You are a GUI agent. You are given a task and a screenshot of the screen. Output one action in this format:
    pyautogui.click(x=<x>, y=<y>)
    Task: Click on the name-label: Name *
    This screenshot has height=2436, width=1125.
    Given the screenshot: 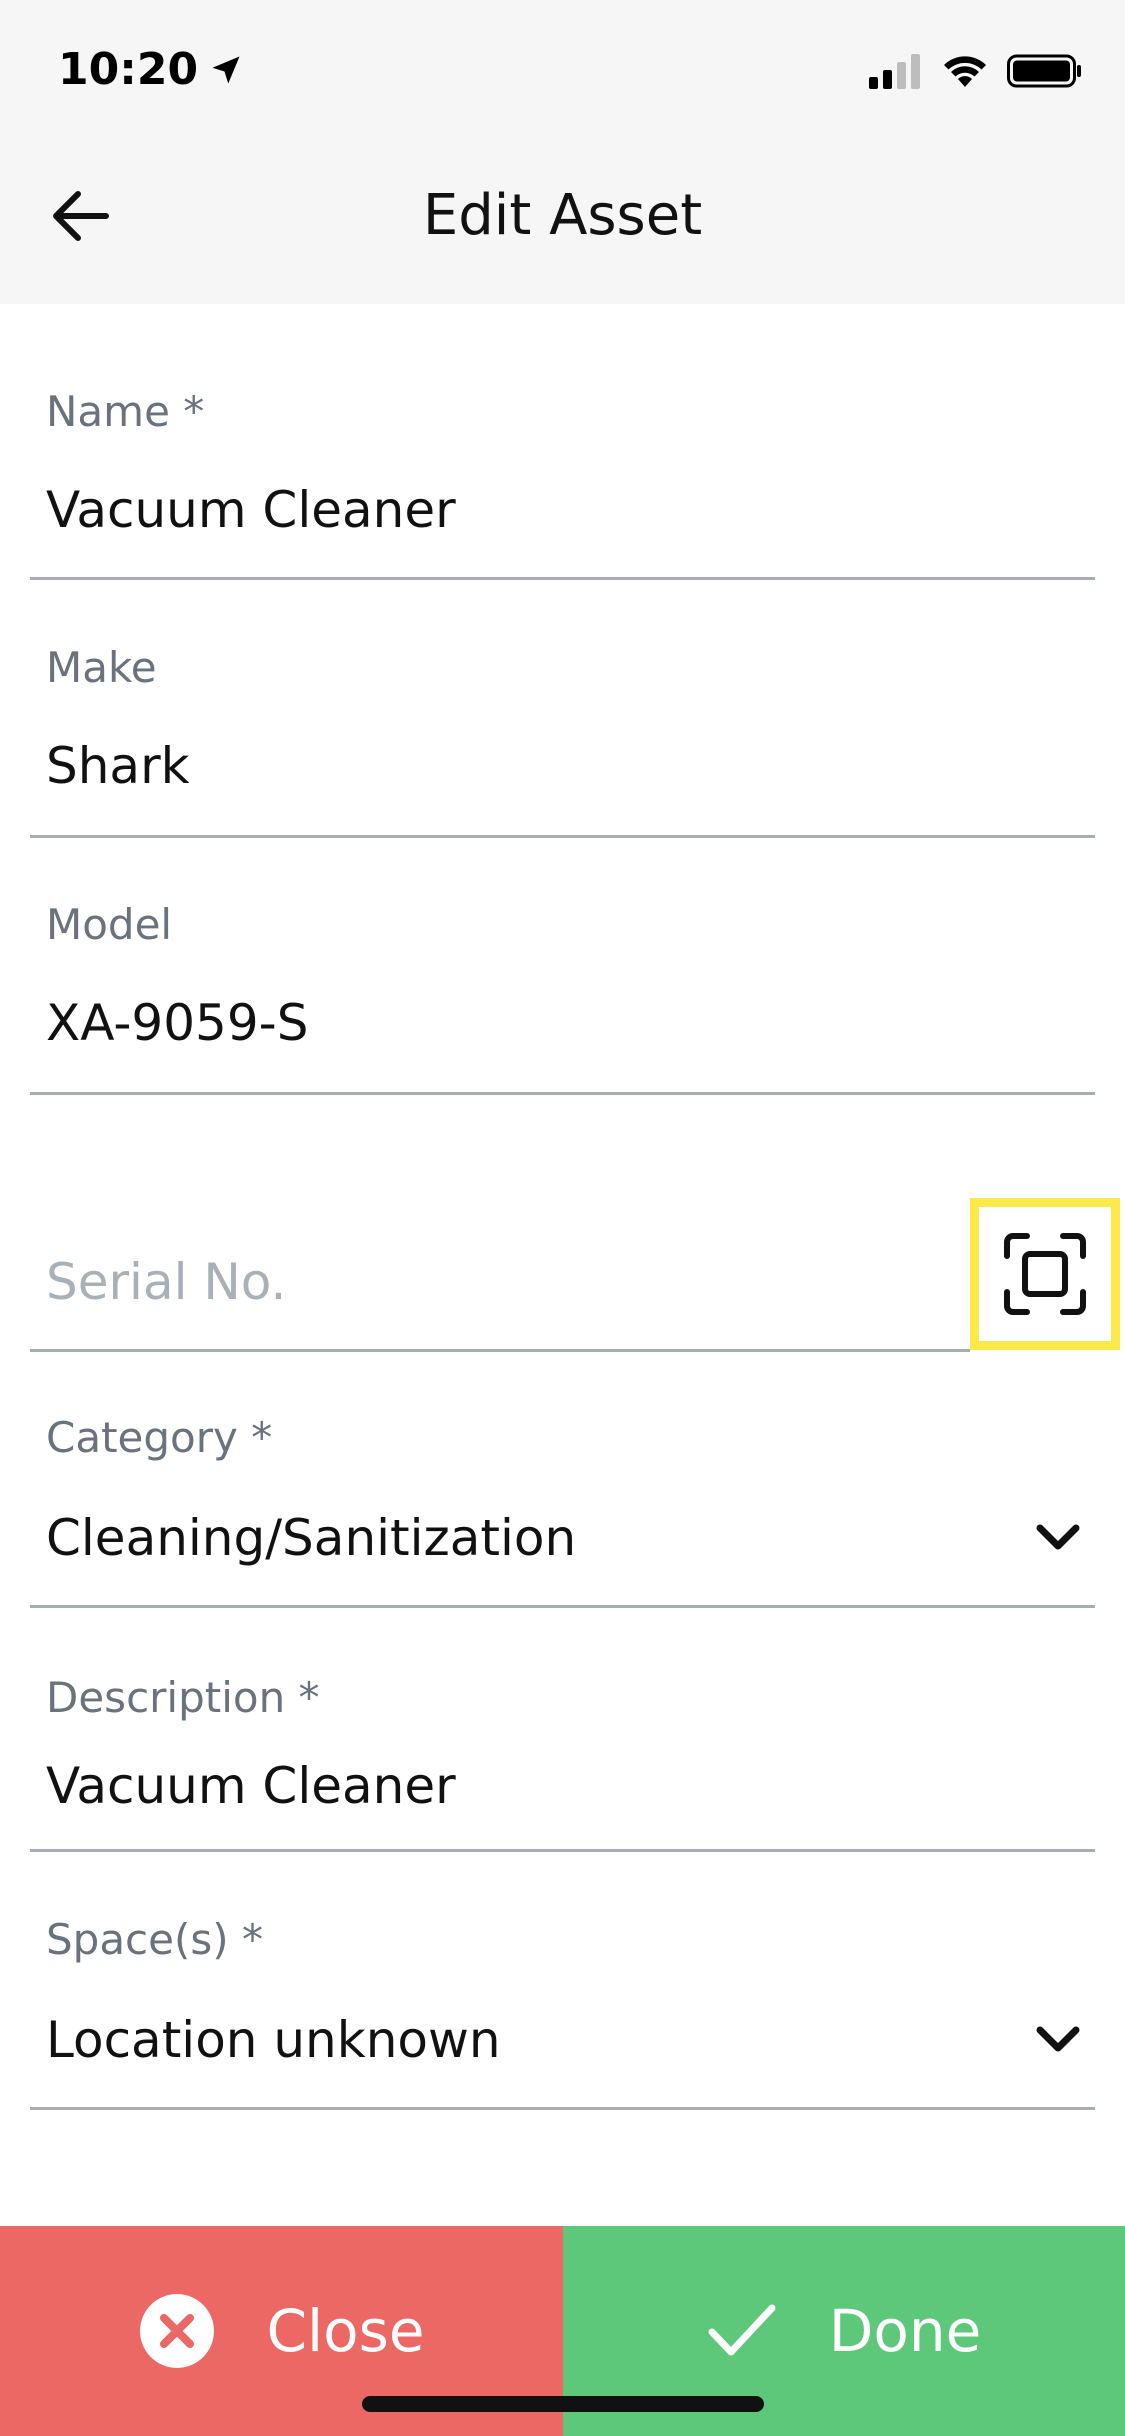 What is the action you would take?
    pyautogui.click(x=125, y=411)
    